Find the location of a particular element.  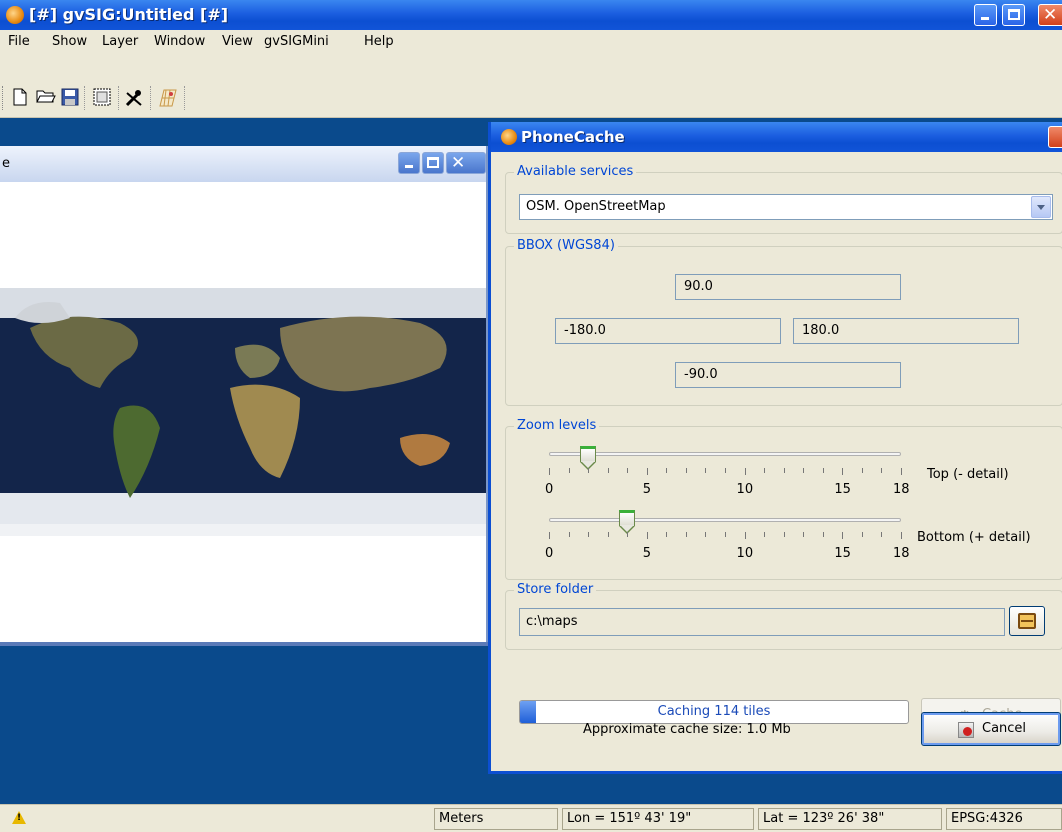

menu-window: Window is located at coordinates (179, 41).